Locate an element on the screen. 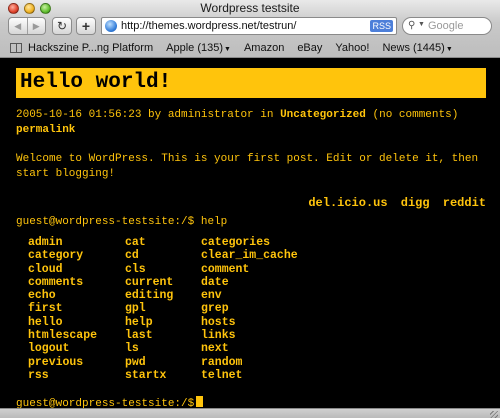 The height and width of the screenshot is (418, 500). comments-count: (no comments) is located at coordinates (415, 115).